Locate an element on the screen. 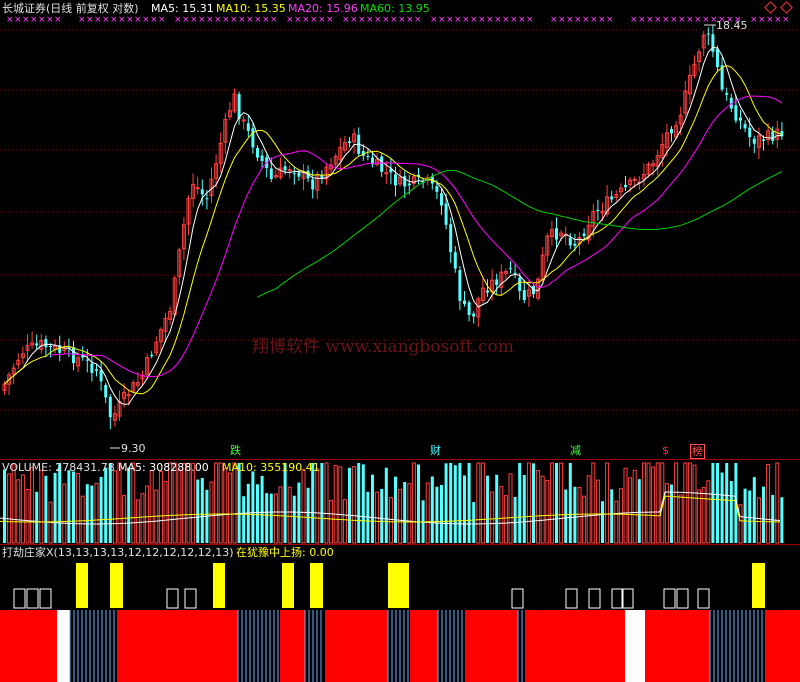 The width and height of the screenshot is (800, 682). event-marker-fall: 跌 is located at coordinates (235, 450).